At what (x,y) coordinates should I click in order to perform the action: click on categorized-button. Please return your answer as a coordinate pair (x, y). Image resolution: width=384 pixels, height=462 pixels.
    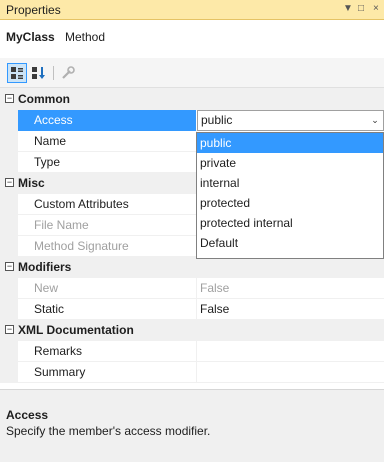
    Looking at the image, I should click on (17, 73).